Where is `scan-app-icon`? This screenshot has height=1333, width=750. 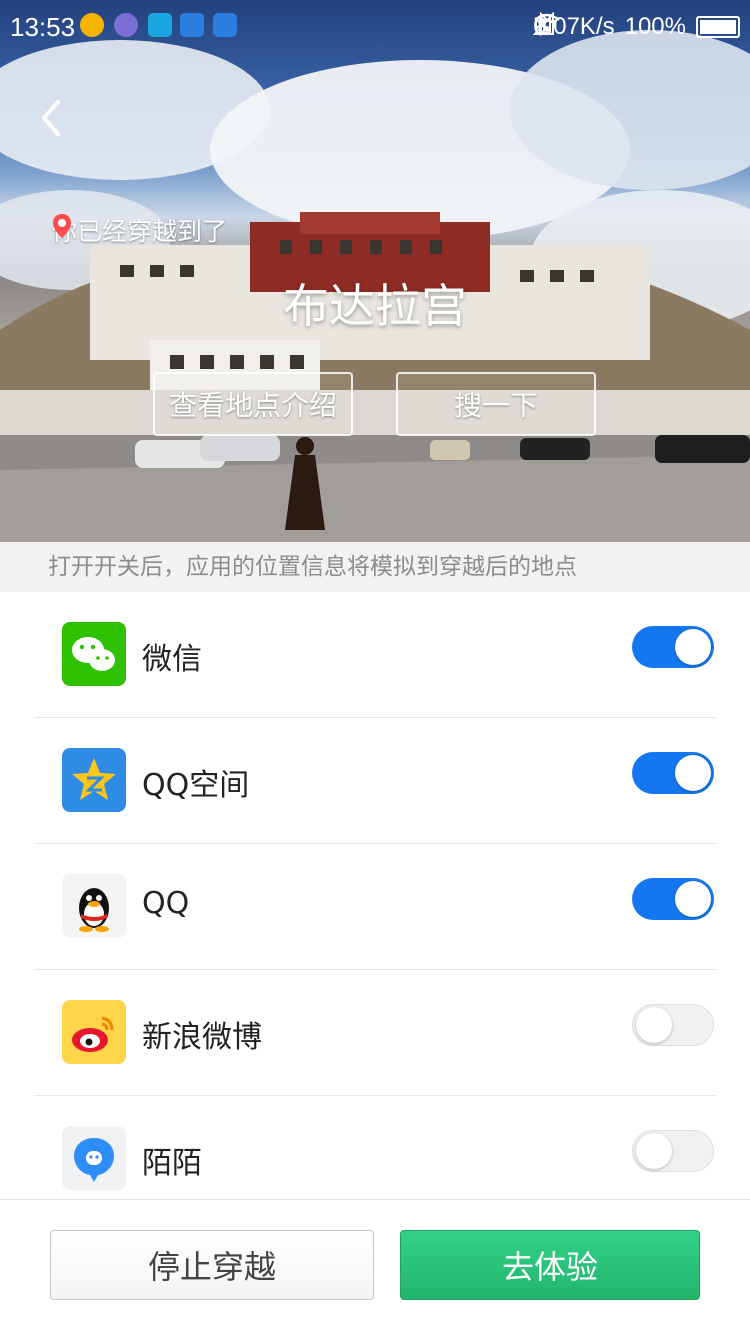 scan-app-icon is located at coordinates (160, 25).